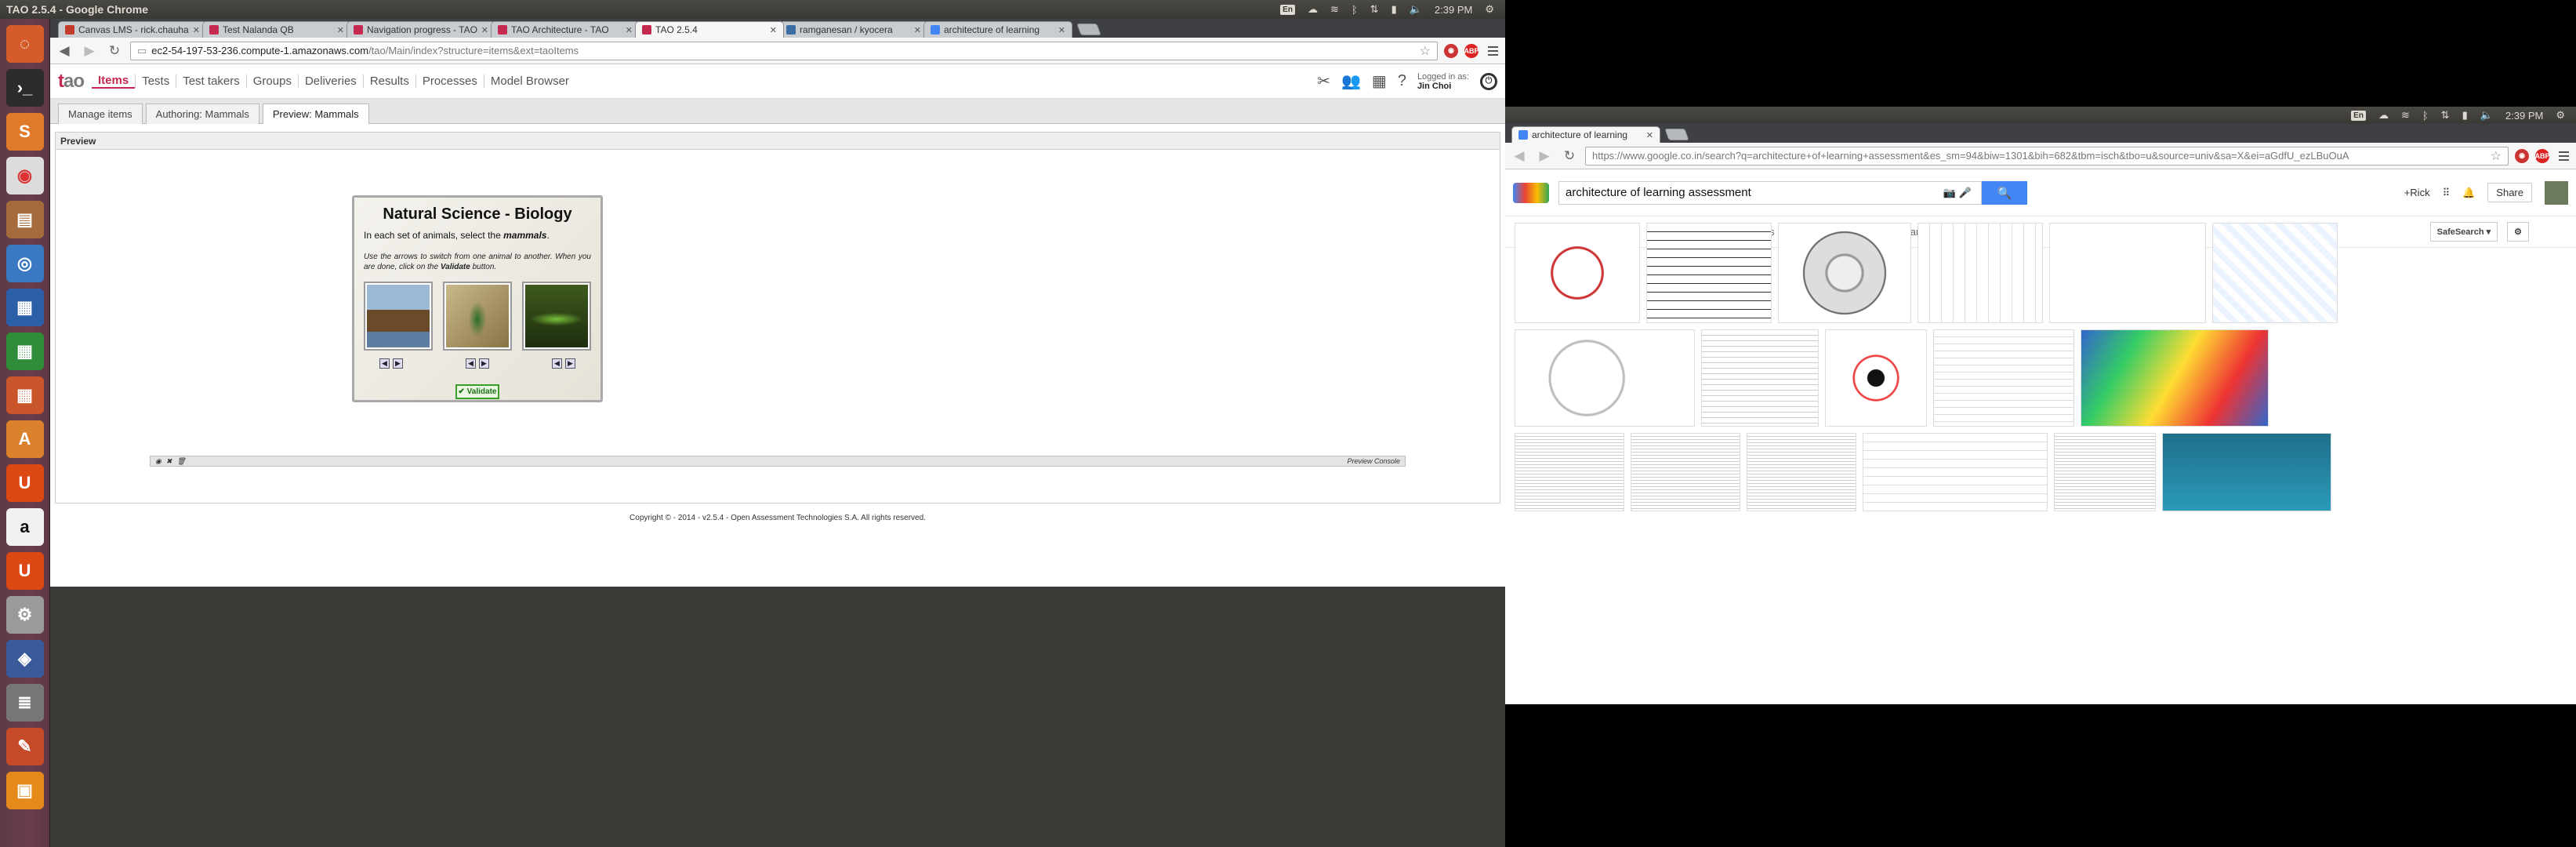  What do you see at coordinates (211, 81) in the screenshot?
I see `nav-test-takers: Test takers` at bounding box center [211, 81].